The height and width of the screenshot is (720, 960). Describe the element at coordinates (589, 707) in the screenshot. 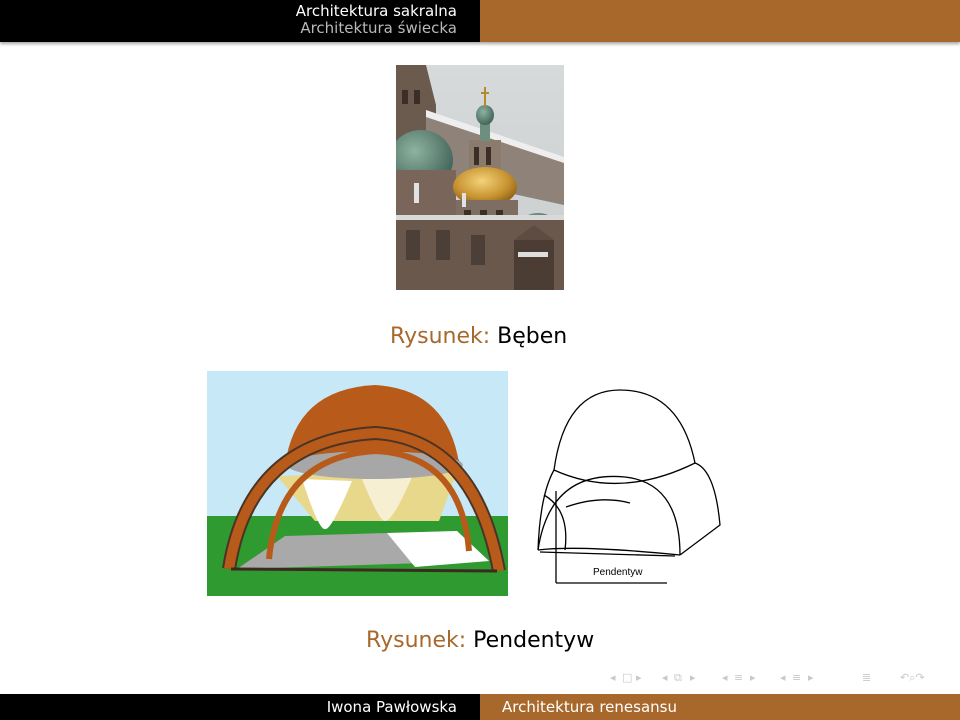

I see `footer-title: Architektura renesansu` at that location.